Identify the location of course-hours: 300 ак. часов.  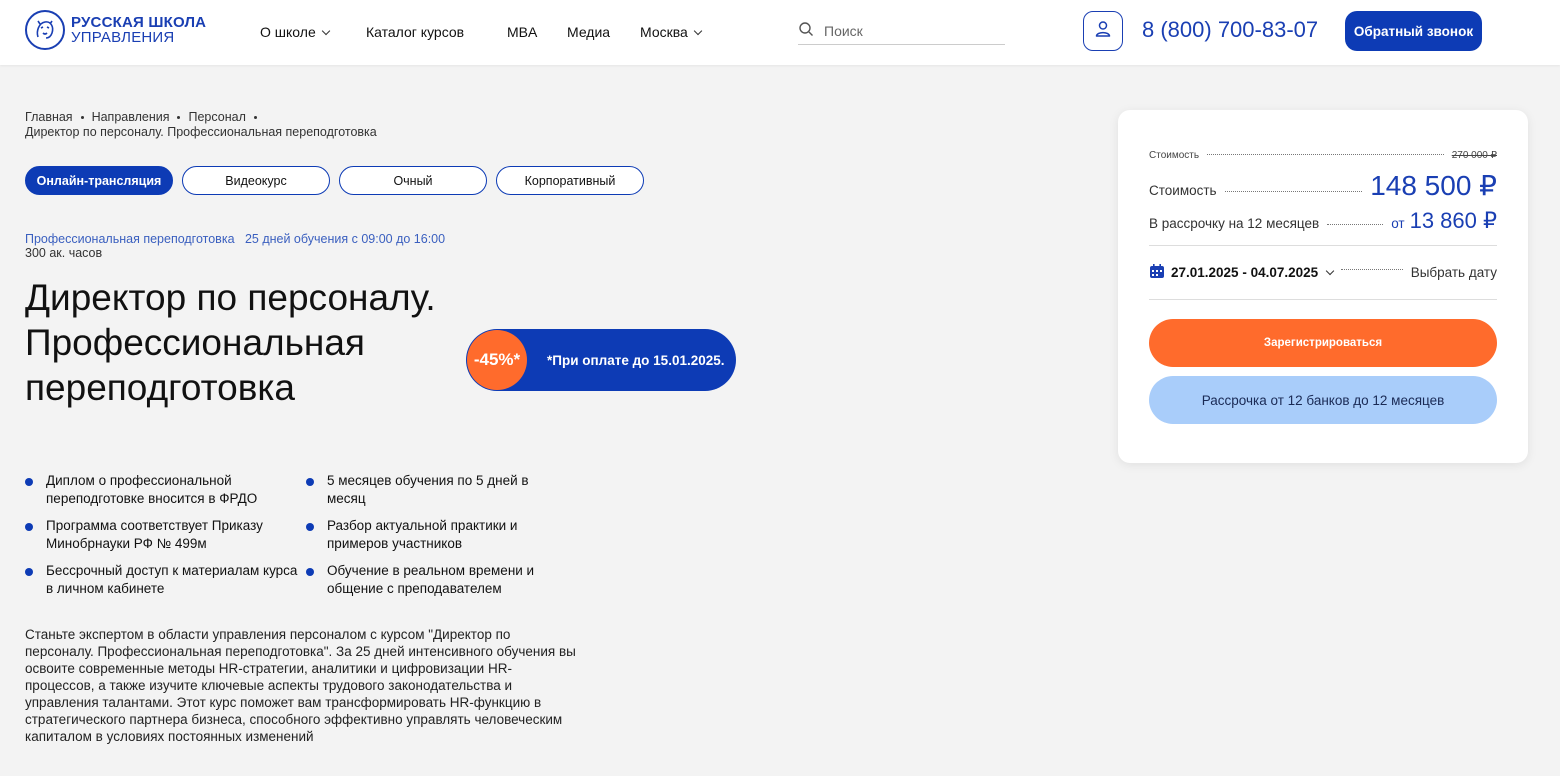
(64, 253).